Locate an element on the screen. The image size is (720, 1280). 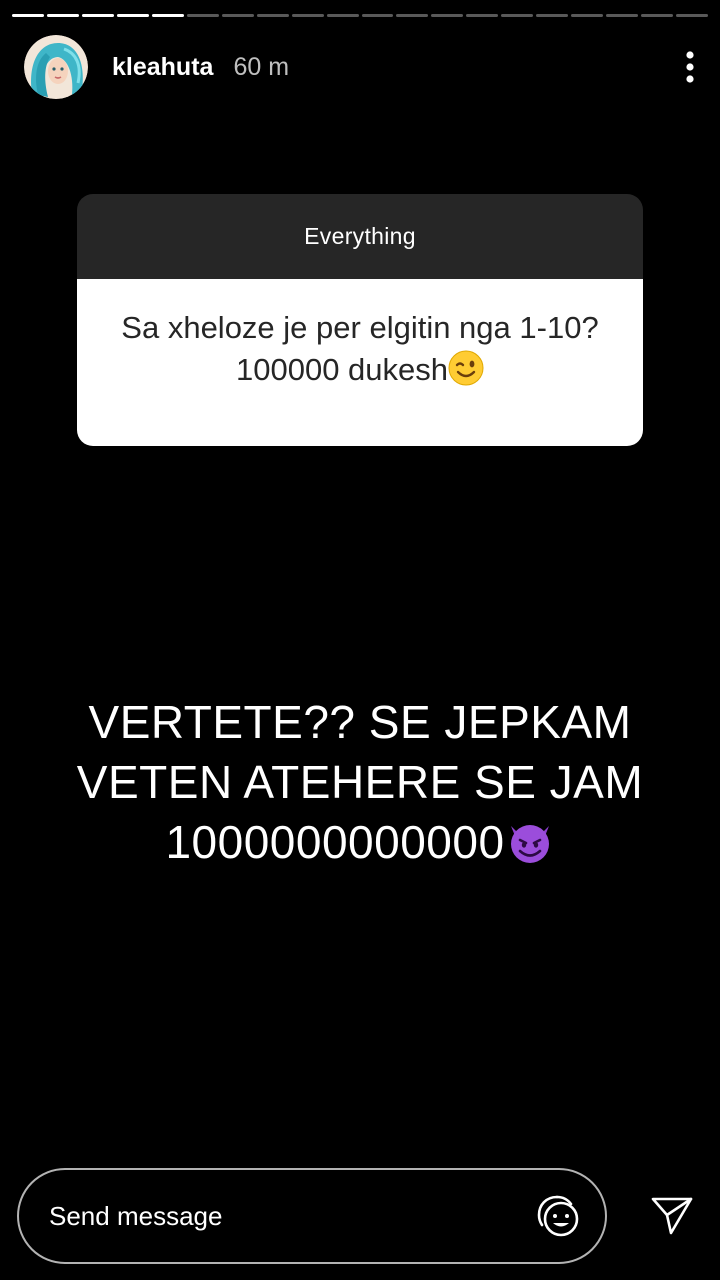
avatar-image is located at coordinates (56, 67).